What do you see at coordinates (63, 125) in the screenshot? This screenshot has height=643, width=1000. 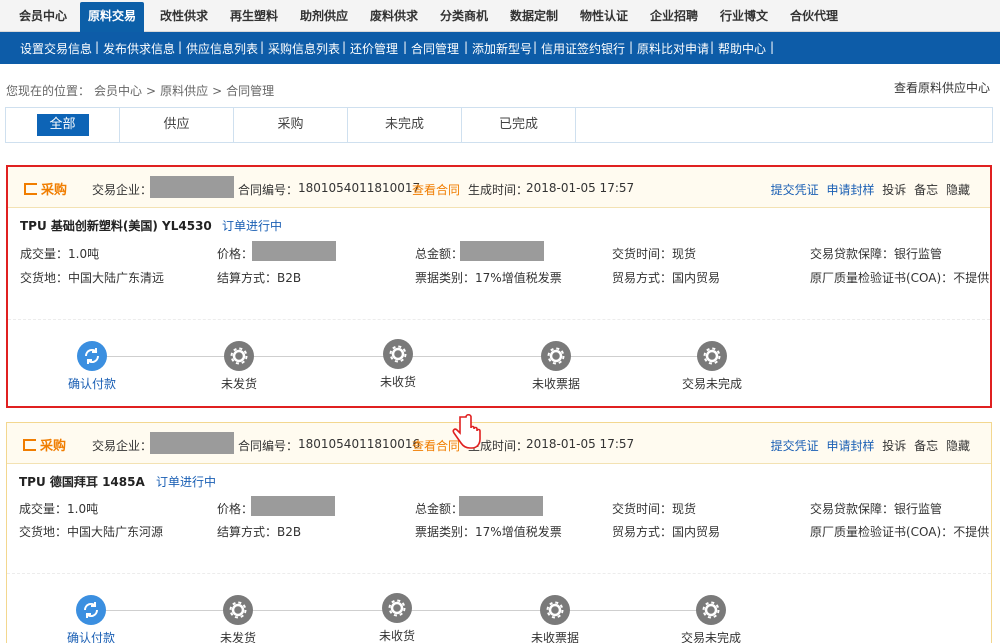 I see `filter-tab-all: 全部` at bounding box center [63, 125].